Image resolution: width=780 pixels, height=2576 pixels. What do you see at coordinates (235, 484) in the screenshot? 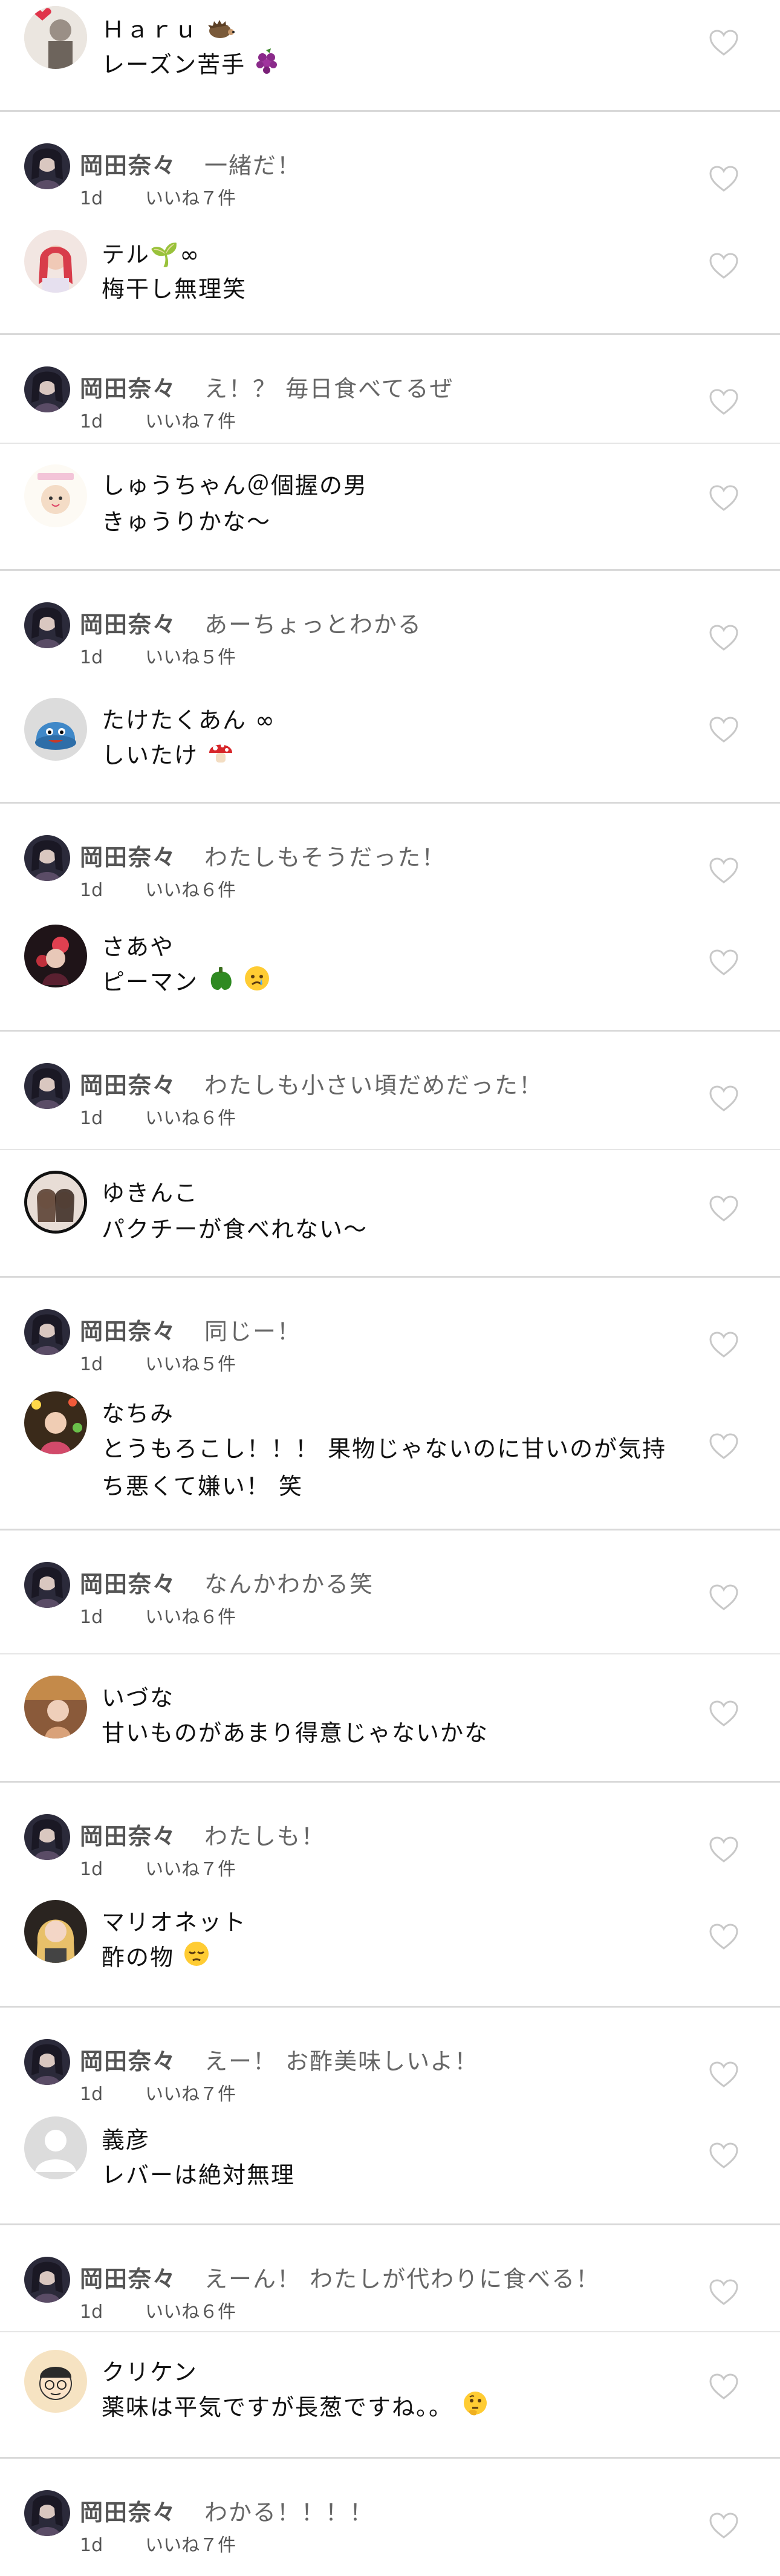
I see `comment-author: しゅうちゃん＠個握の男` at bounding box center [235, 484].